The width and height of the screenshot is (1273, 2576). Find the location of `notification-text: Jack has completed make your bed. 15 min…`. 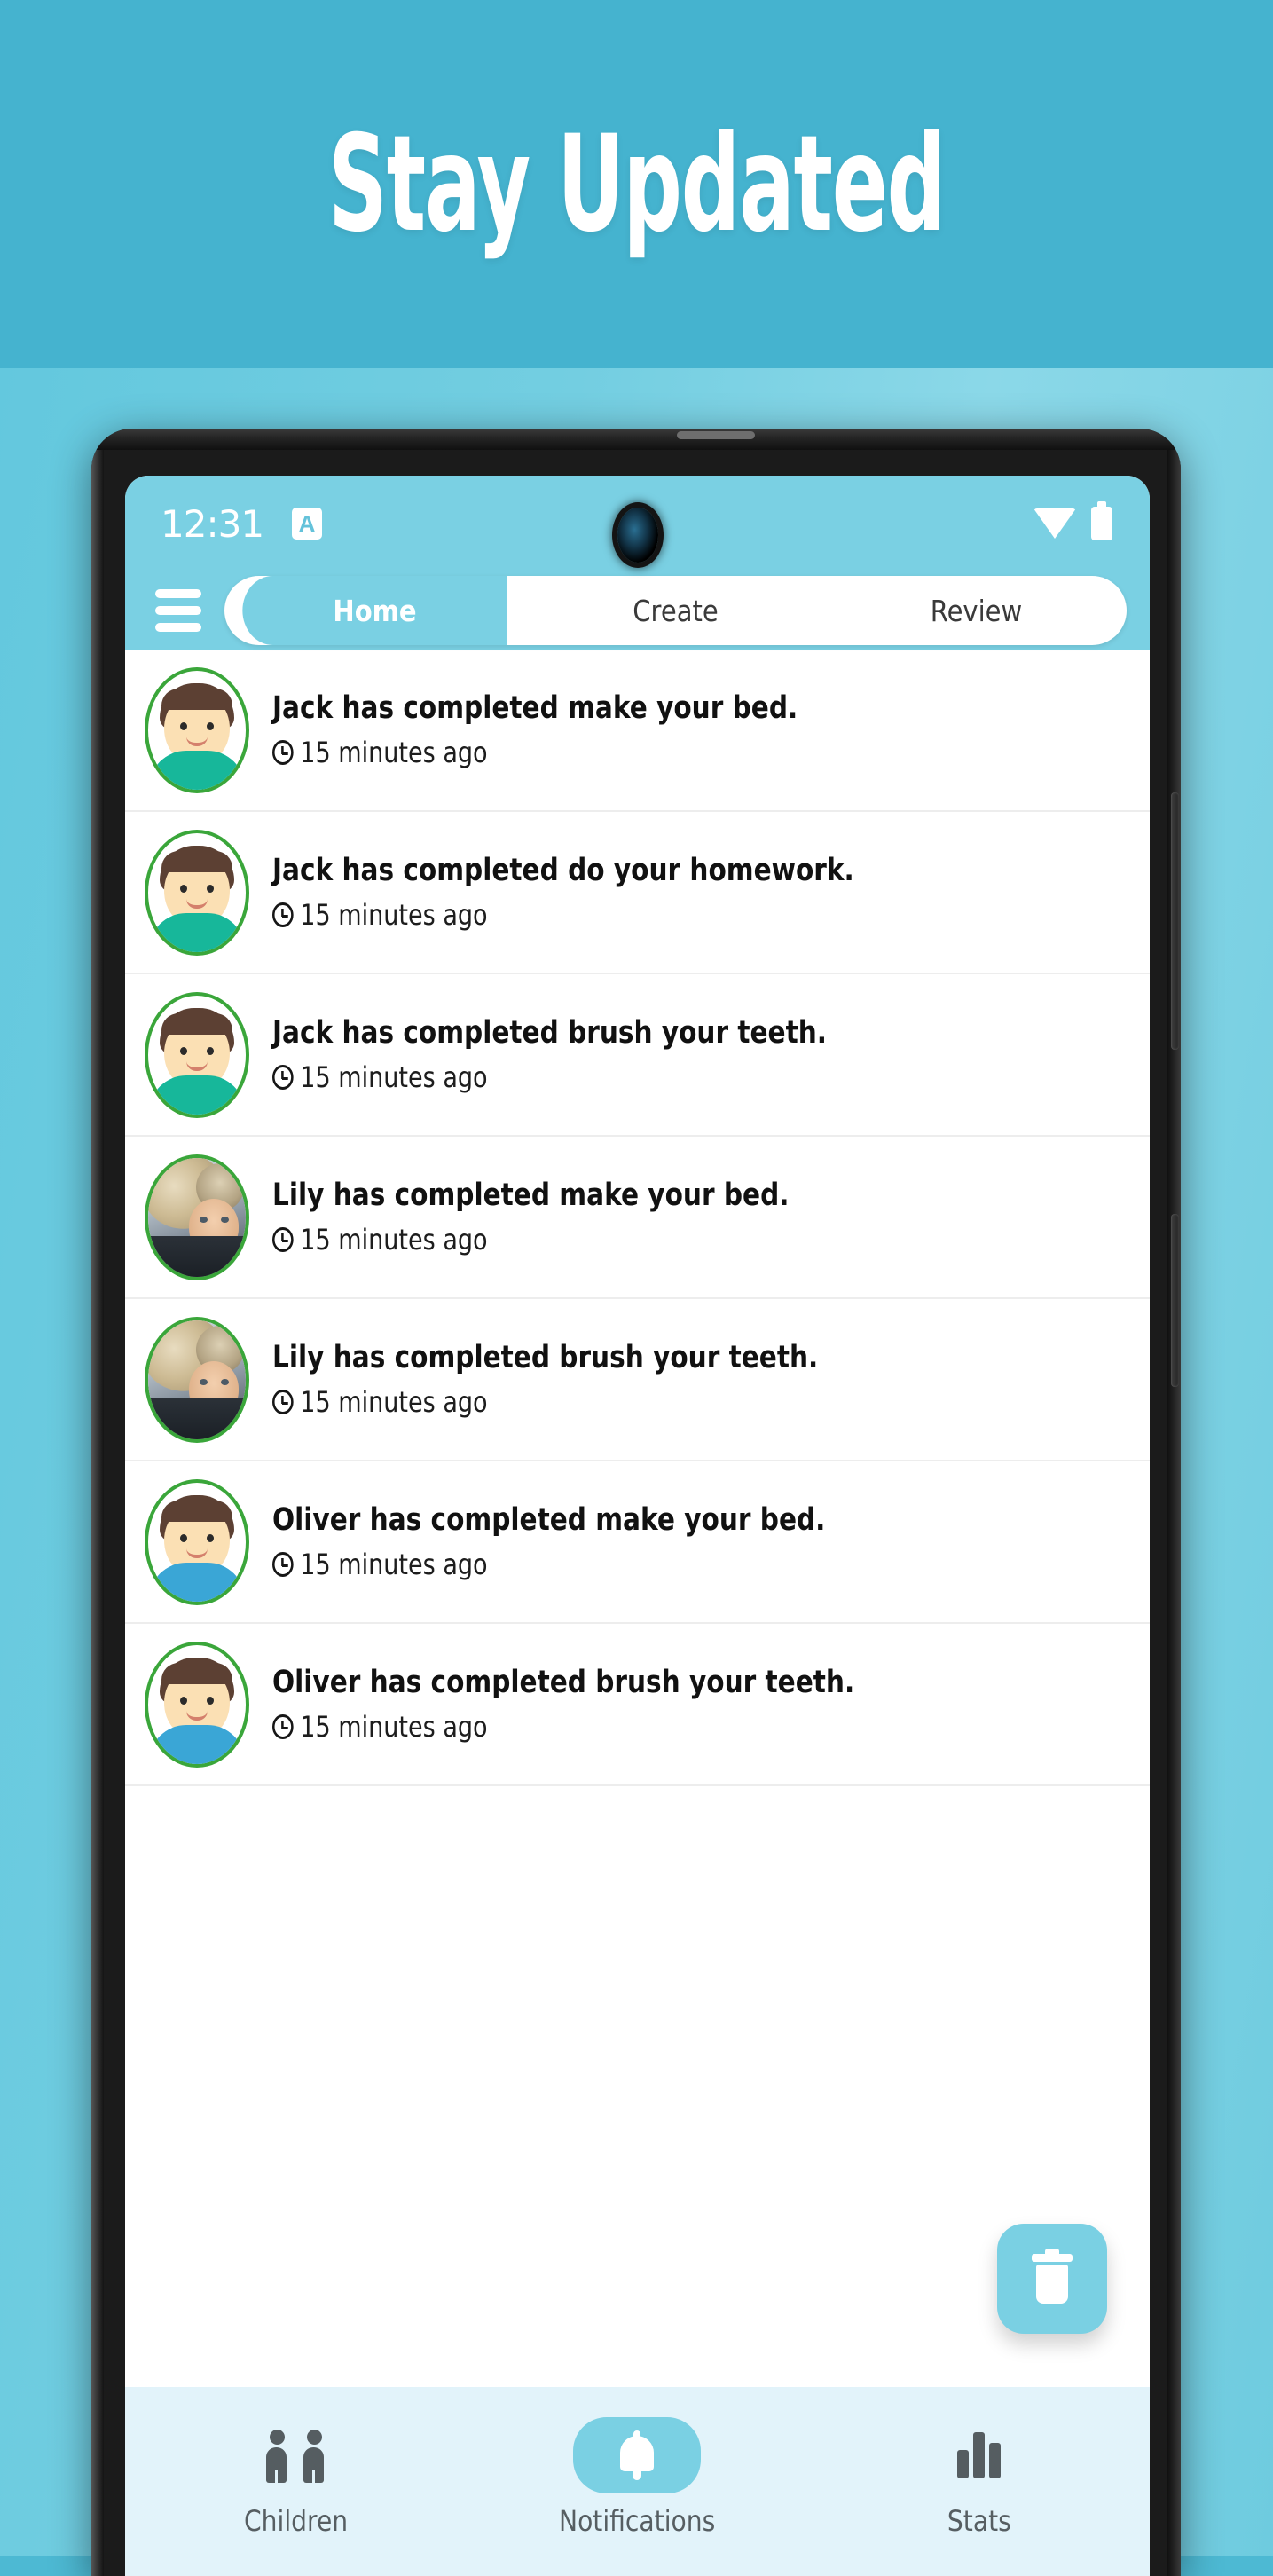

notification-text: Jack has completed make your bed. 15 min… is located at coordinates (698, 729).